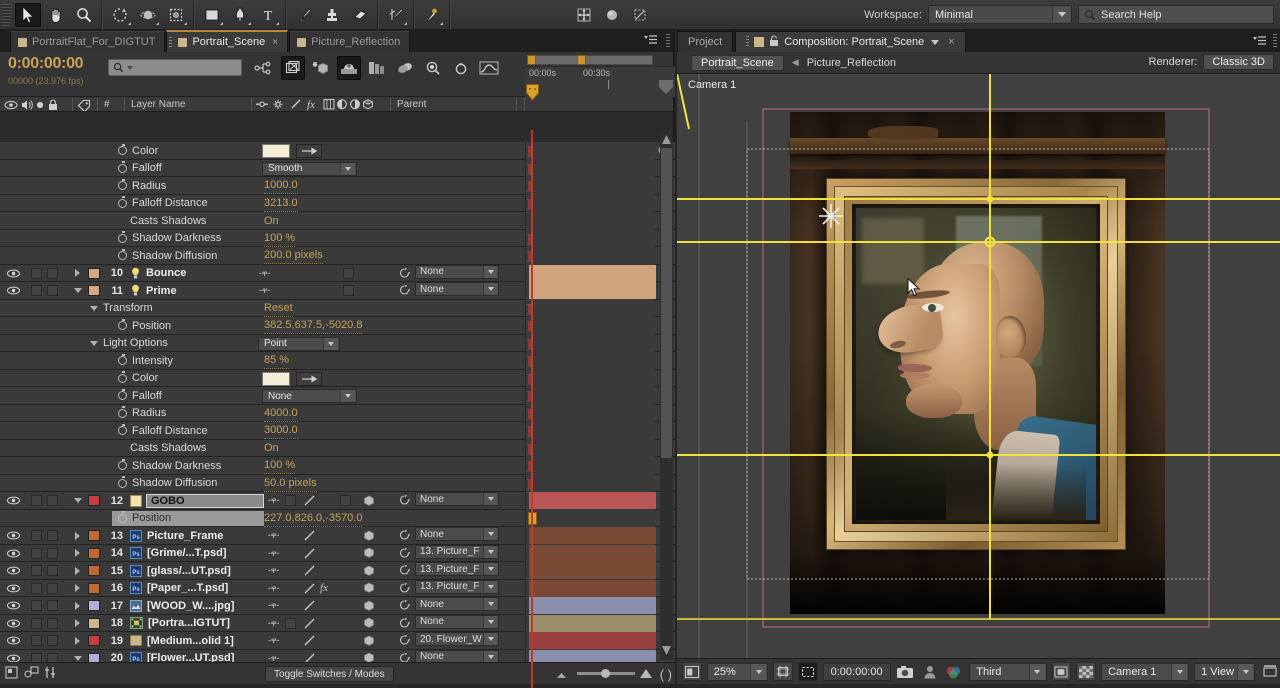 Image resolution: width=1280 pixels, height=688 pixels. What do you see at coordinates (668, 41) in the screenshot?
I see `panel-grip` at bounding box center [668, 41].